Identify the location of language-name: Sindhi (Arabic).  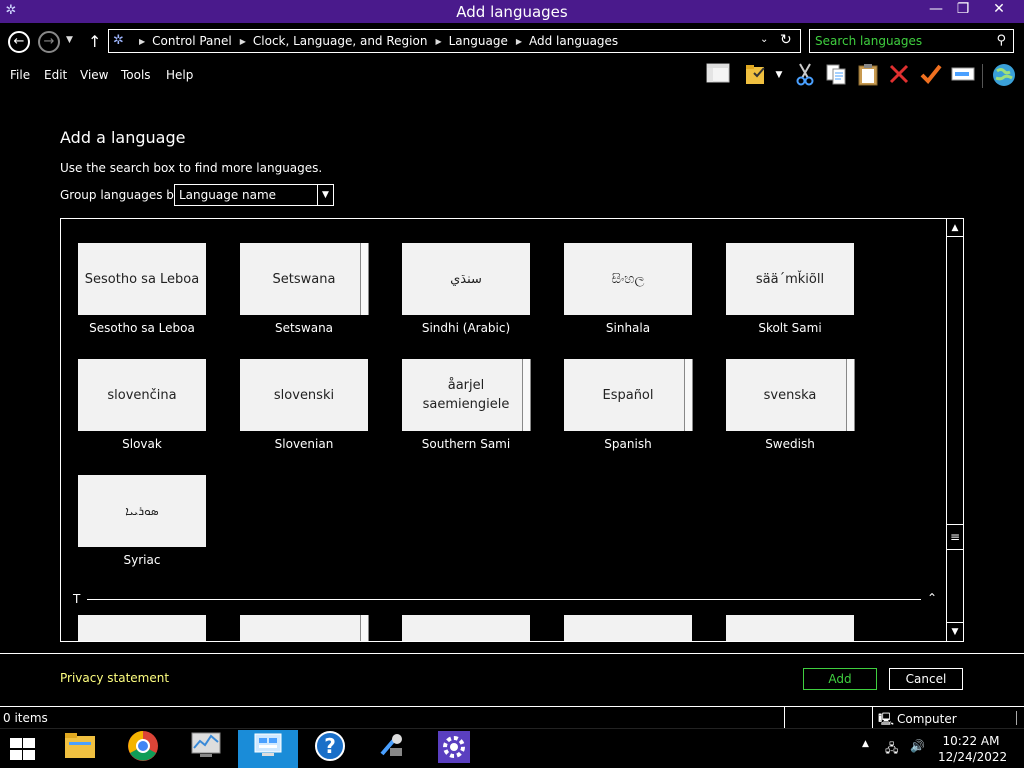
(466, 328).